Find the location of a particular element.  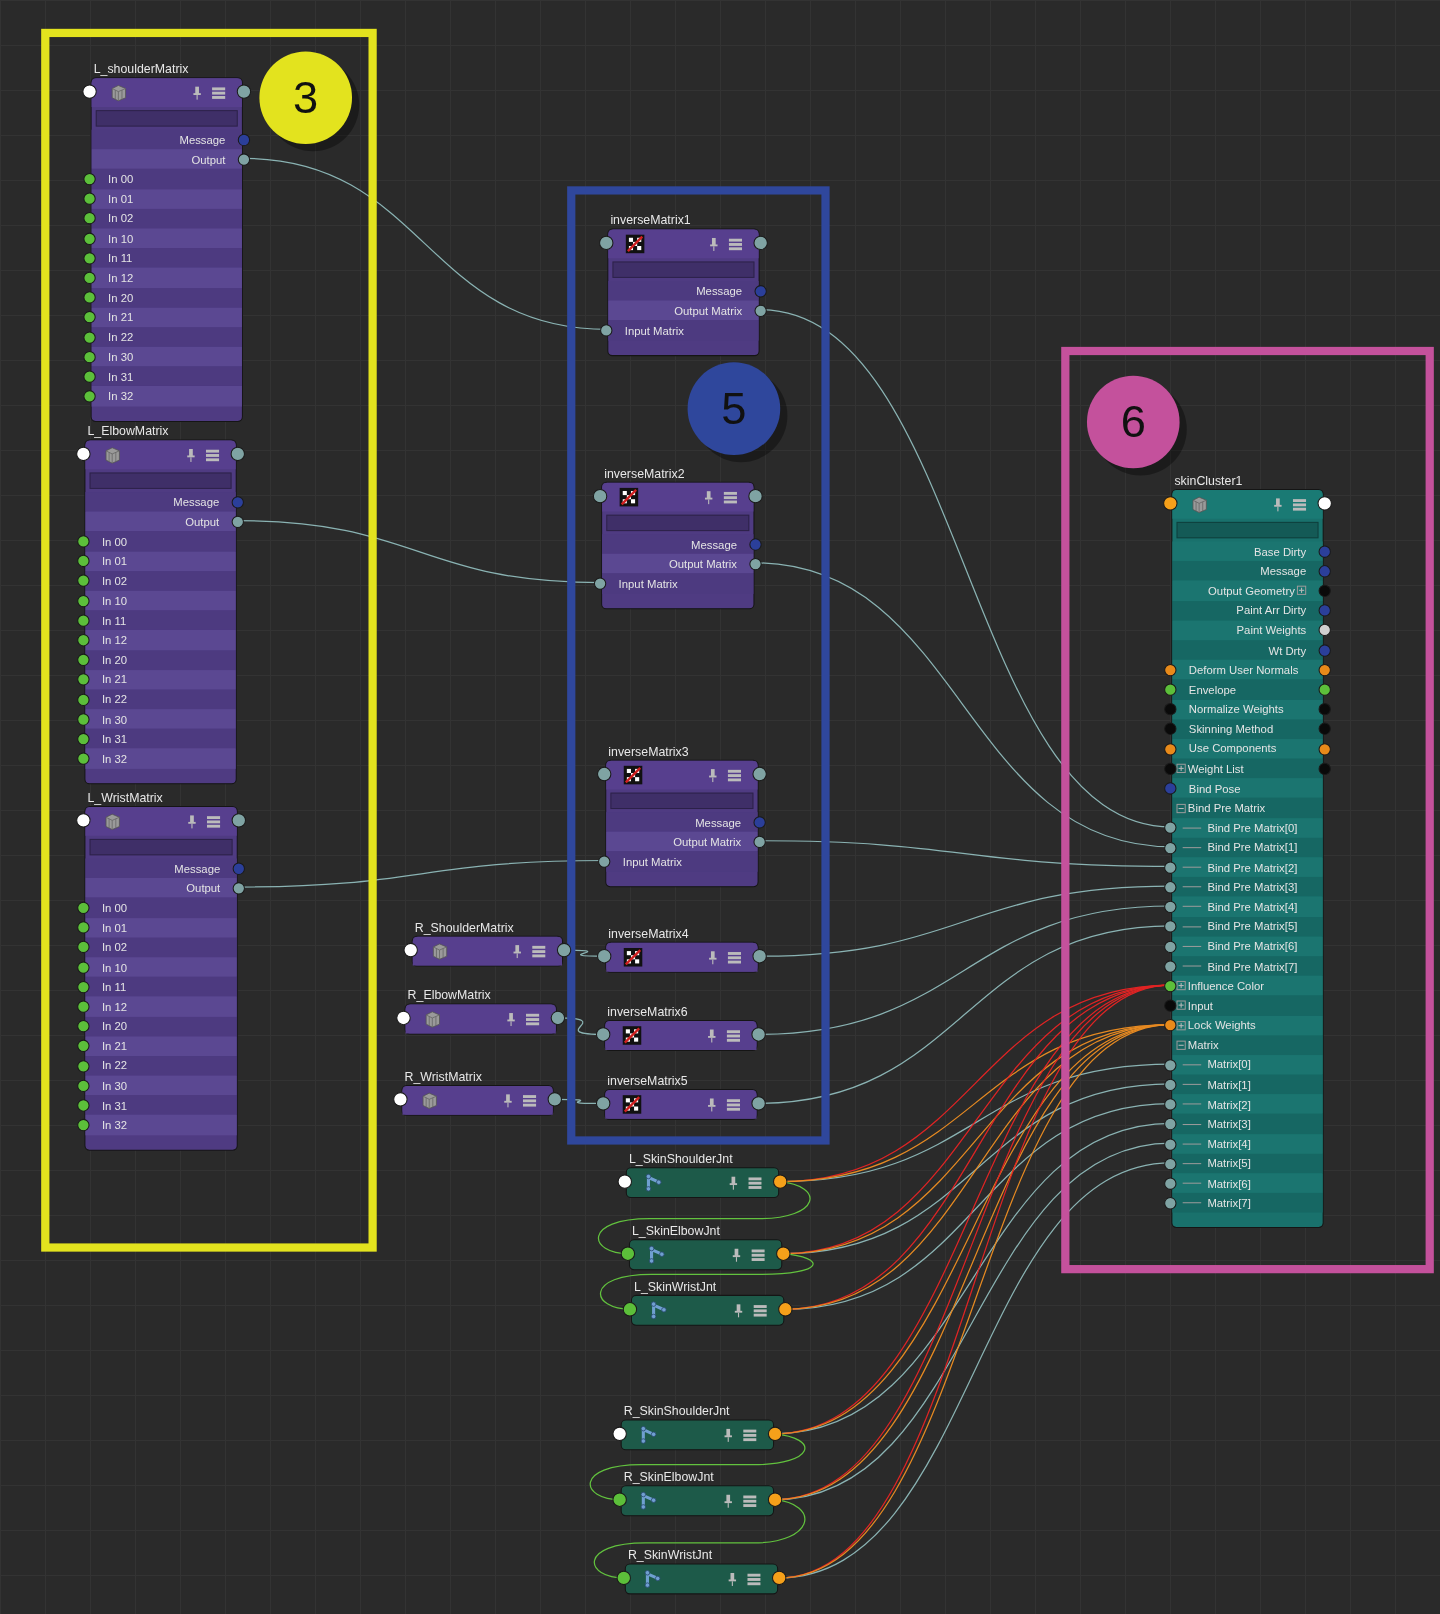

attribute-label: Use Components is located at coordinates (1232, 748).